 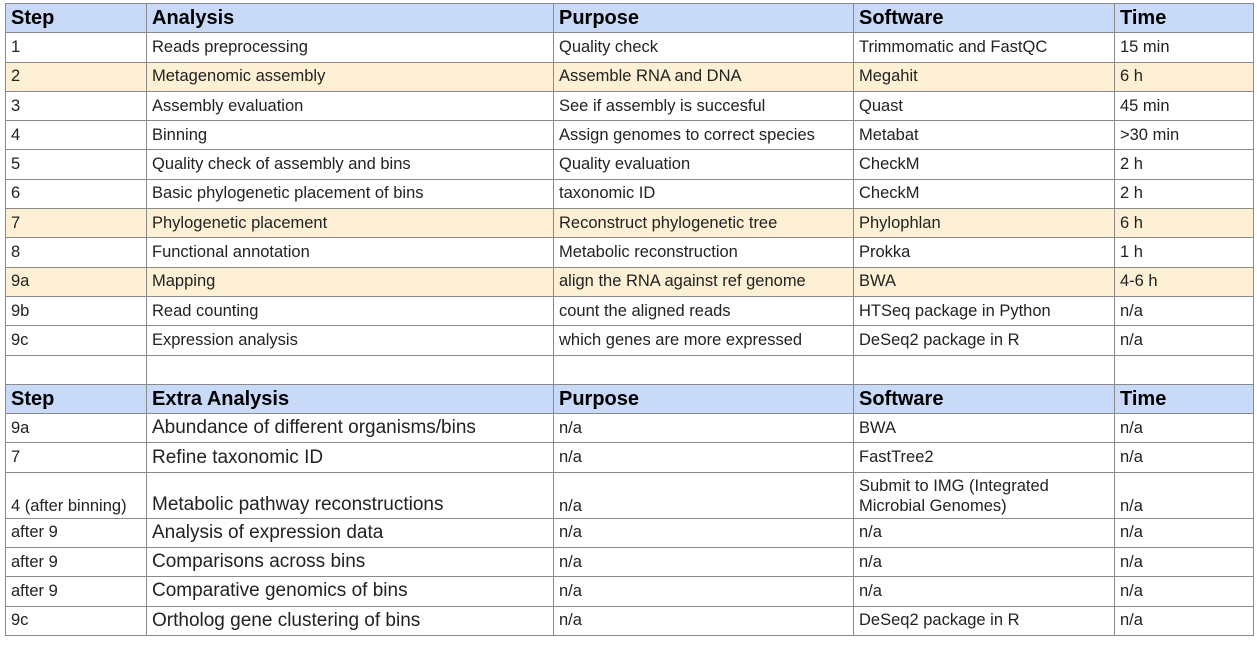 What do you see at coordinates (350, 369) in the screenshot?
I see `empty-cell-analysis` at bounding box center [350, 369].